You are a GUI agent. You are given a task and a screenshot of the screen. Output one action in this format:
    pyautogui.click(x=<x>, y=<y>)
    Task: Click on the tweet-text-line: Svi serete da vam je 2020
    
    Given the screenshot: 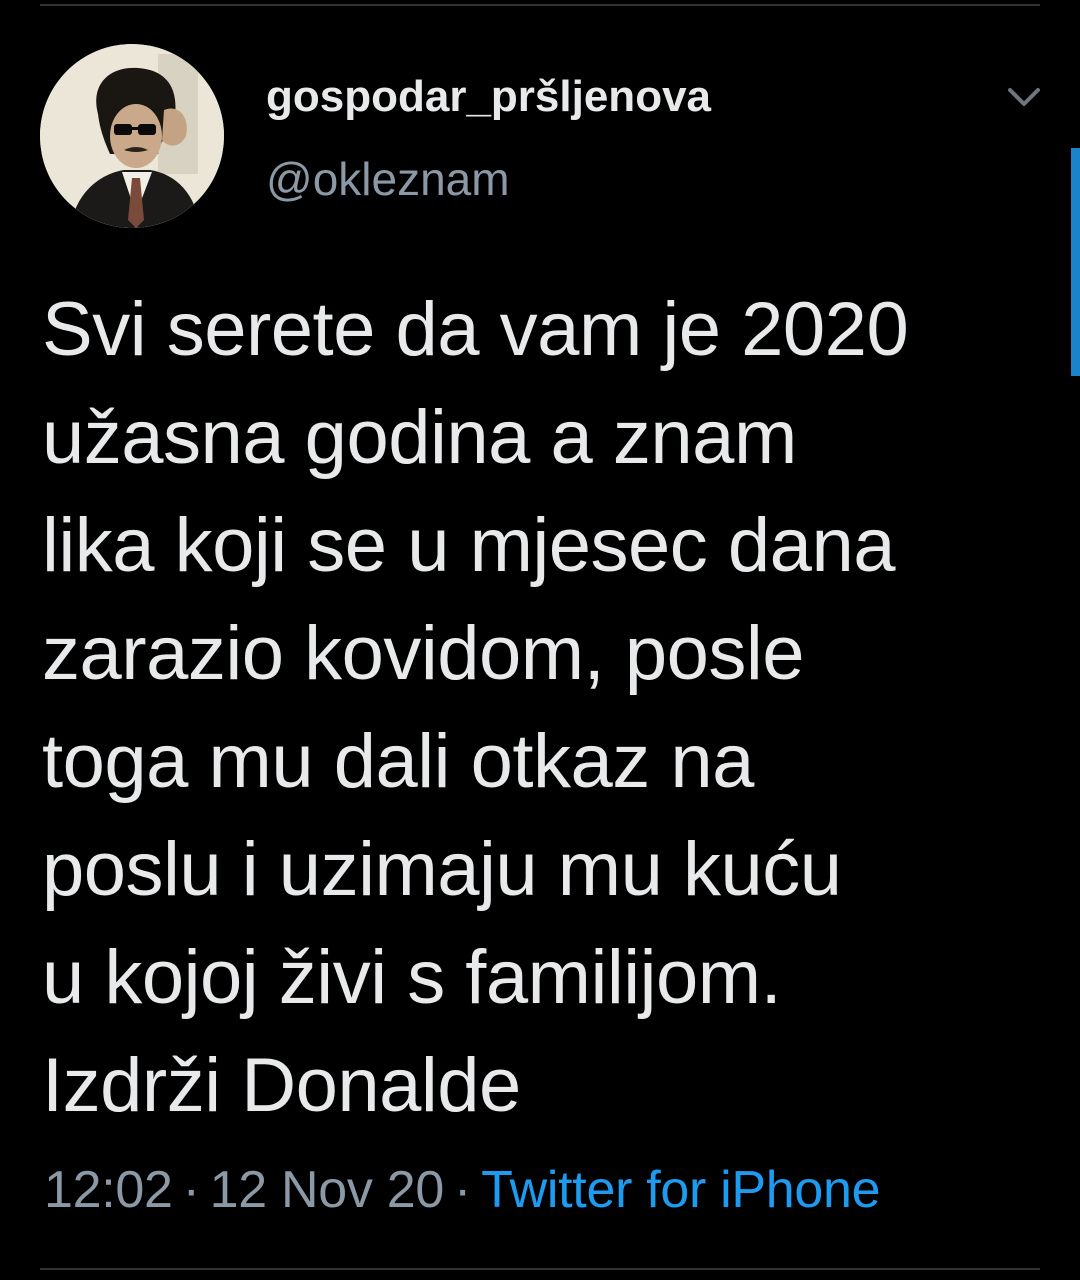 What is the action you would take?
    pyautogui.click(x=475, y=329)
    